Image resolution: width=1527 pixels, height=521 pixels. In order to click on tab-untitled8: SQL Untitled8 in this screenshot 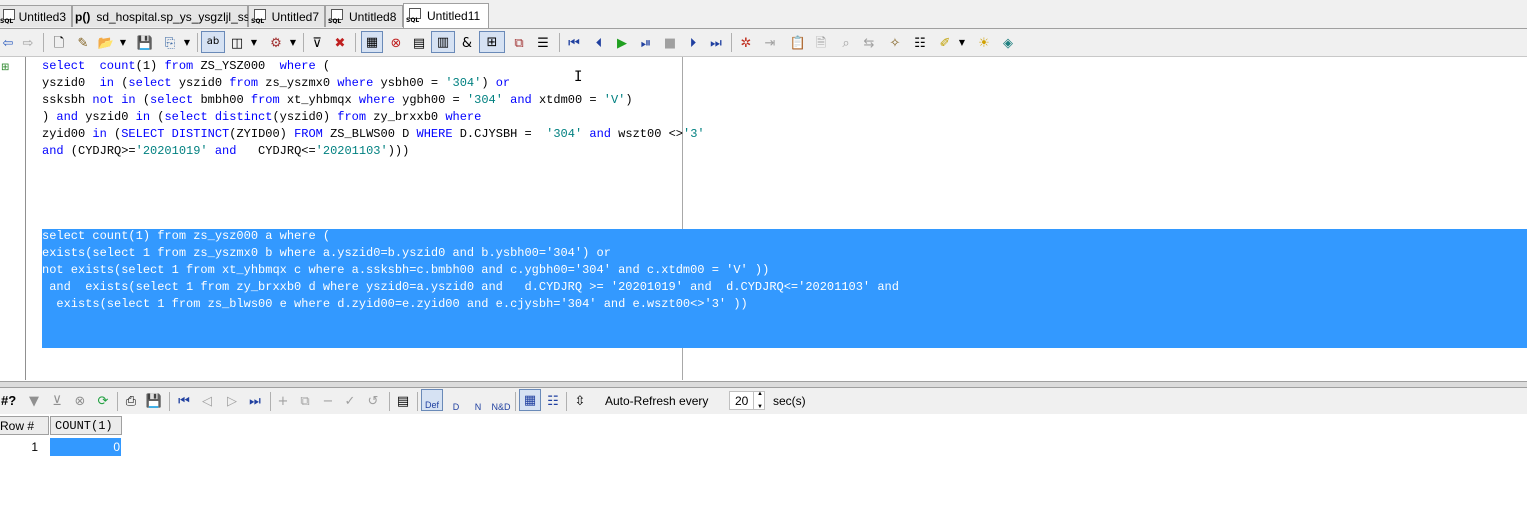, I will do `click(364, 16)`.